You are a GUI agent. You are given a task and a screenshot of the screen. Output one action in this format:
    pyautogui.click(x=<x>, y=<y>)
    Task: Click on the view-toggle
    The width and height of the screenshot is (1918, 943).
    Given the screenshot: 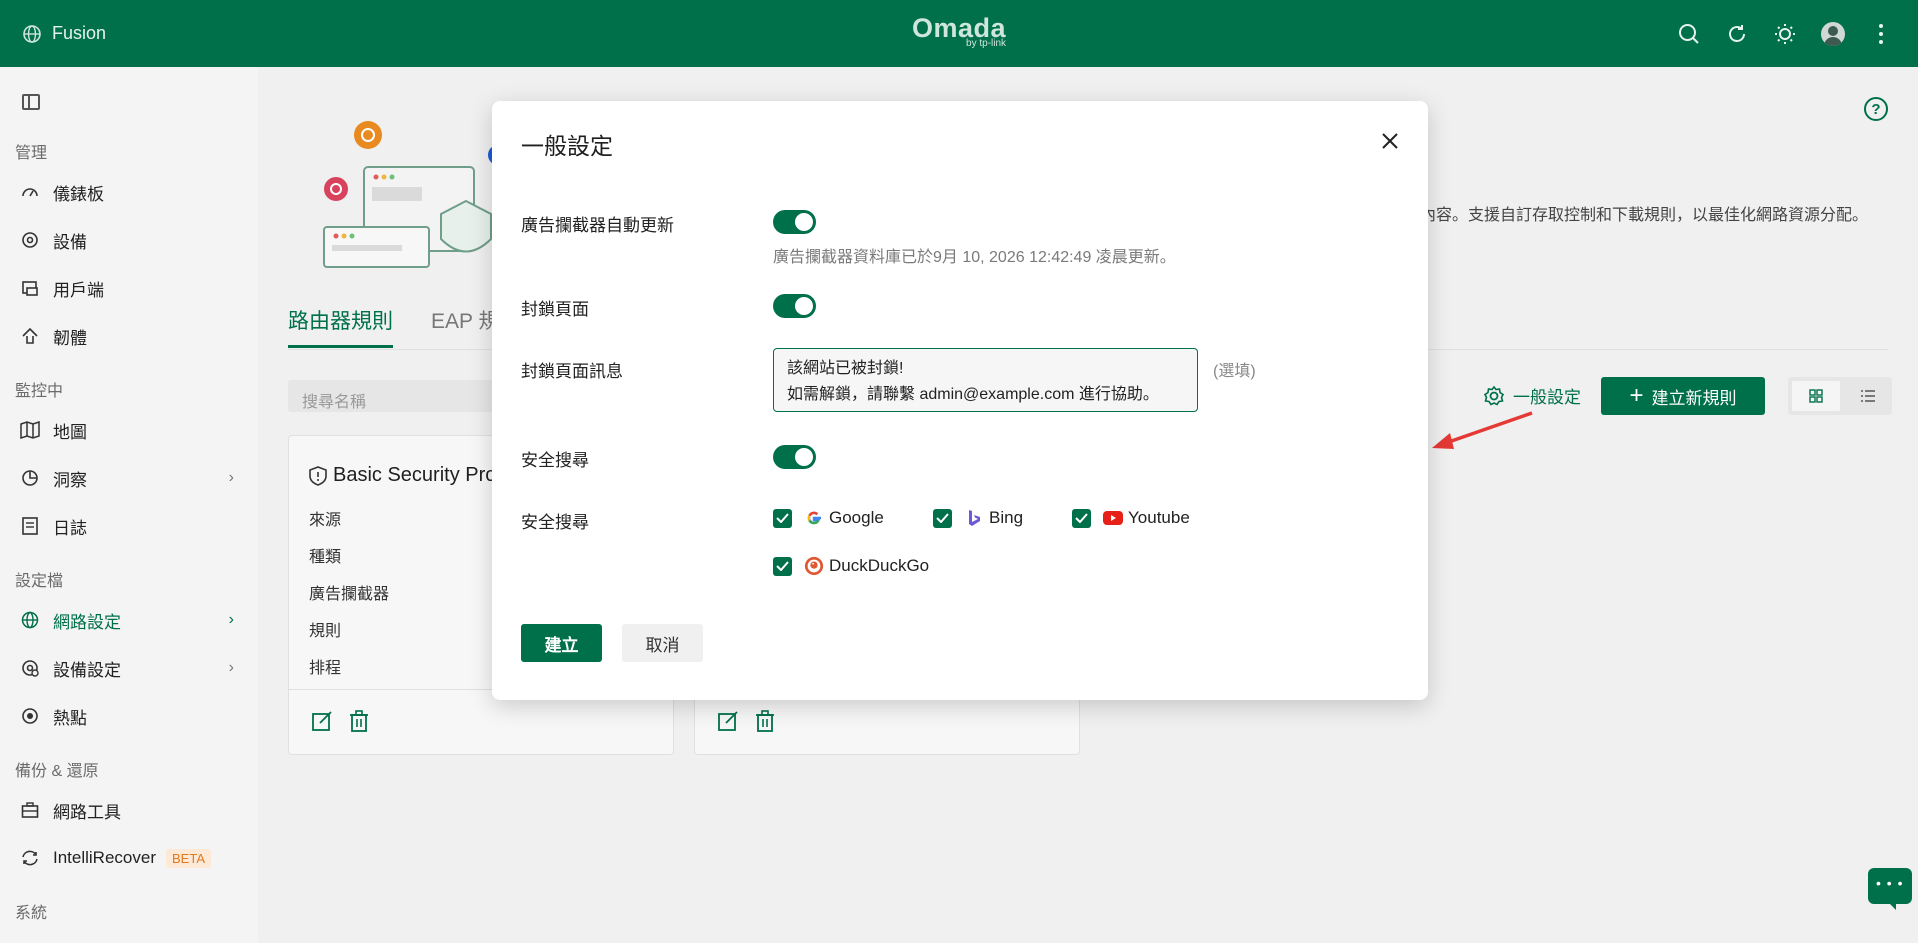 What is the action you would take?
    pyautogui.click(x=1840, y=396)
    